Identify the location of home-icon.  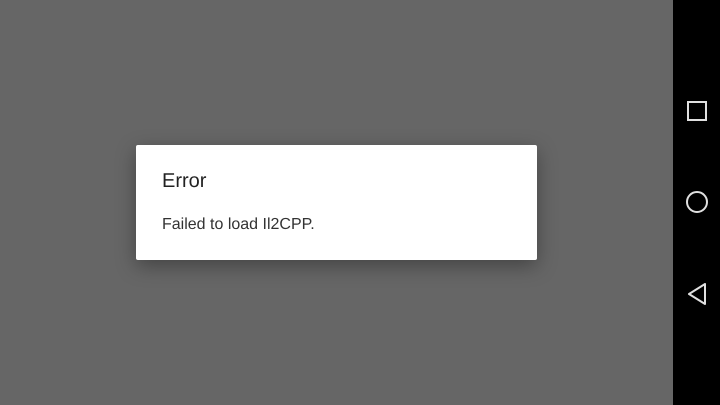
(697, 201).